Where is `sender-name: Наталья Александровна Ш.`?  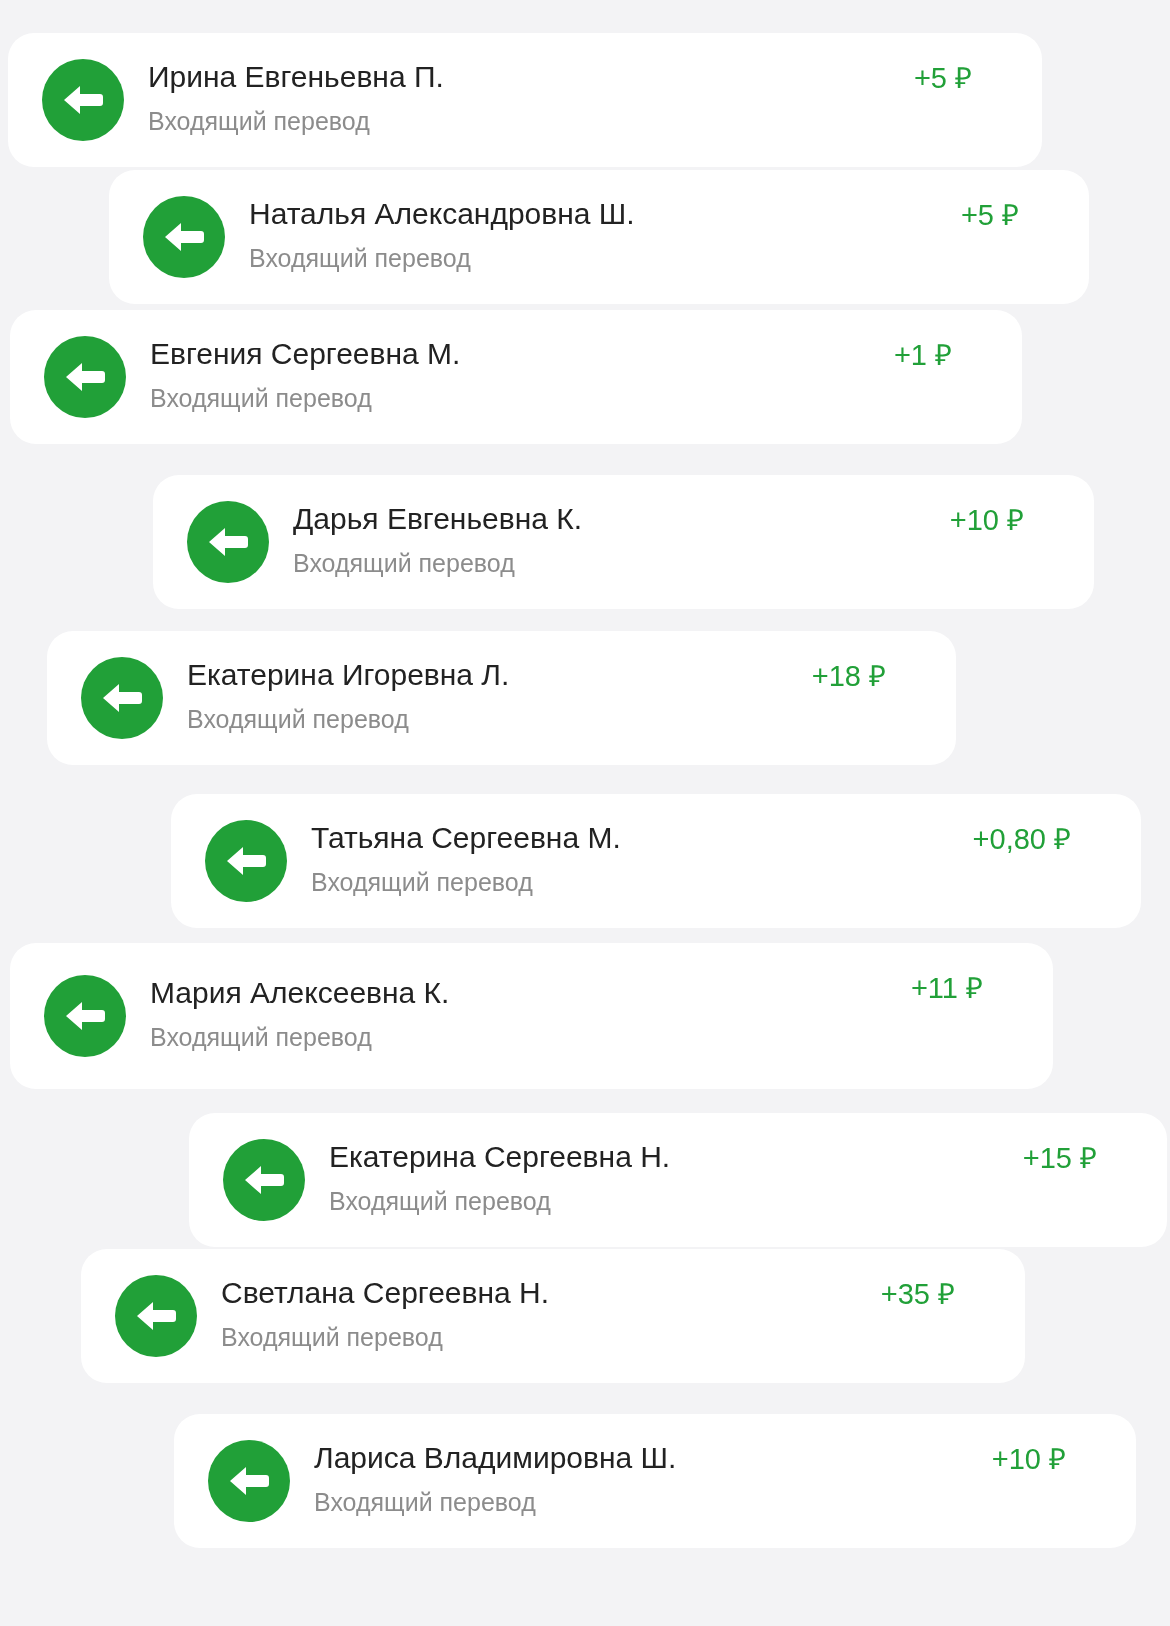 sender-name: Наталья Александровна Ш. is located at coordinates (442, 214).